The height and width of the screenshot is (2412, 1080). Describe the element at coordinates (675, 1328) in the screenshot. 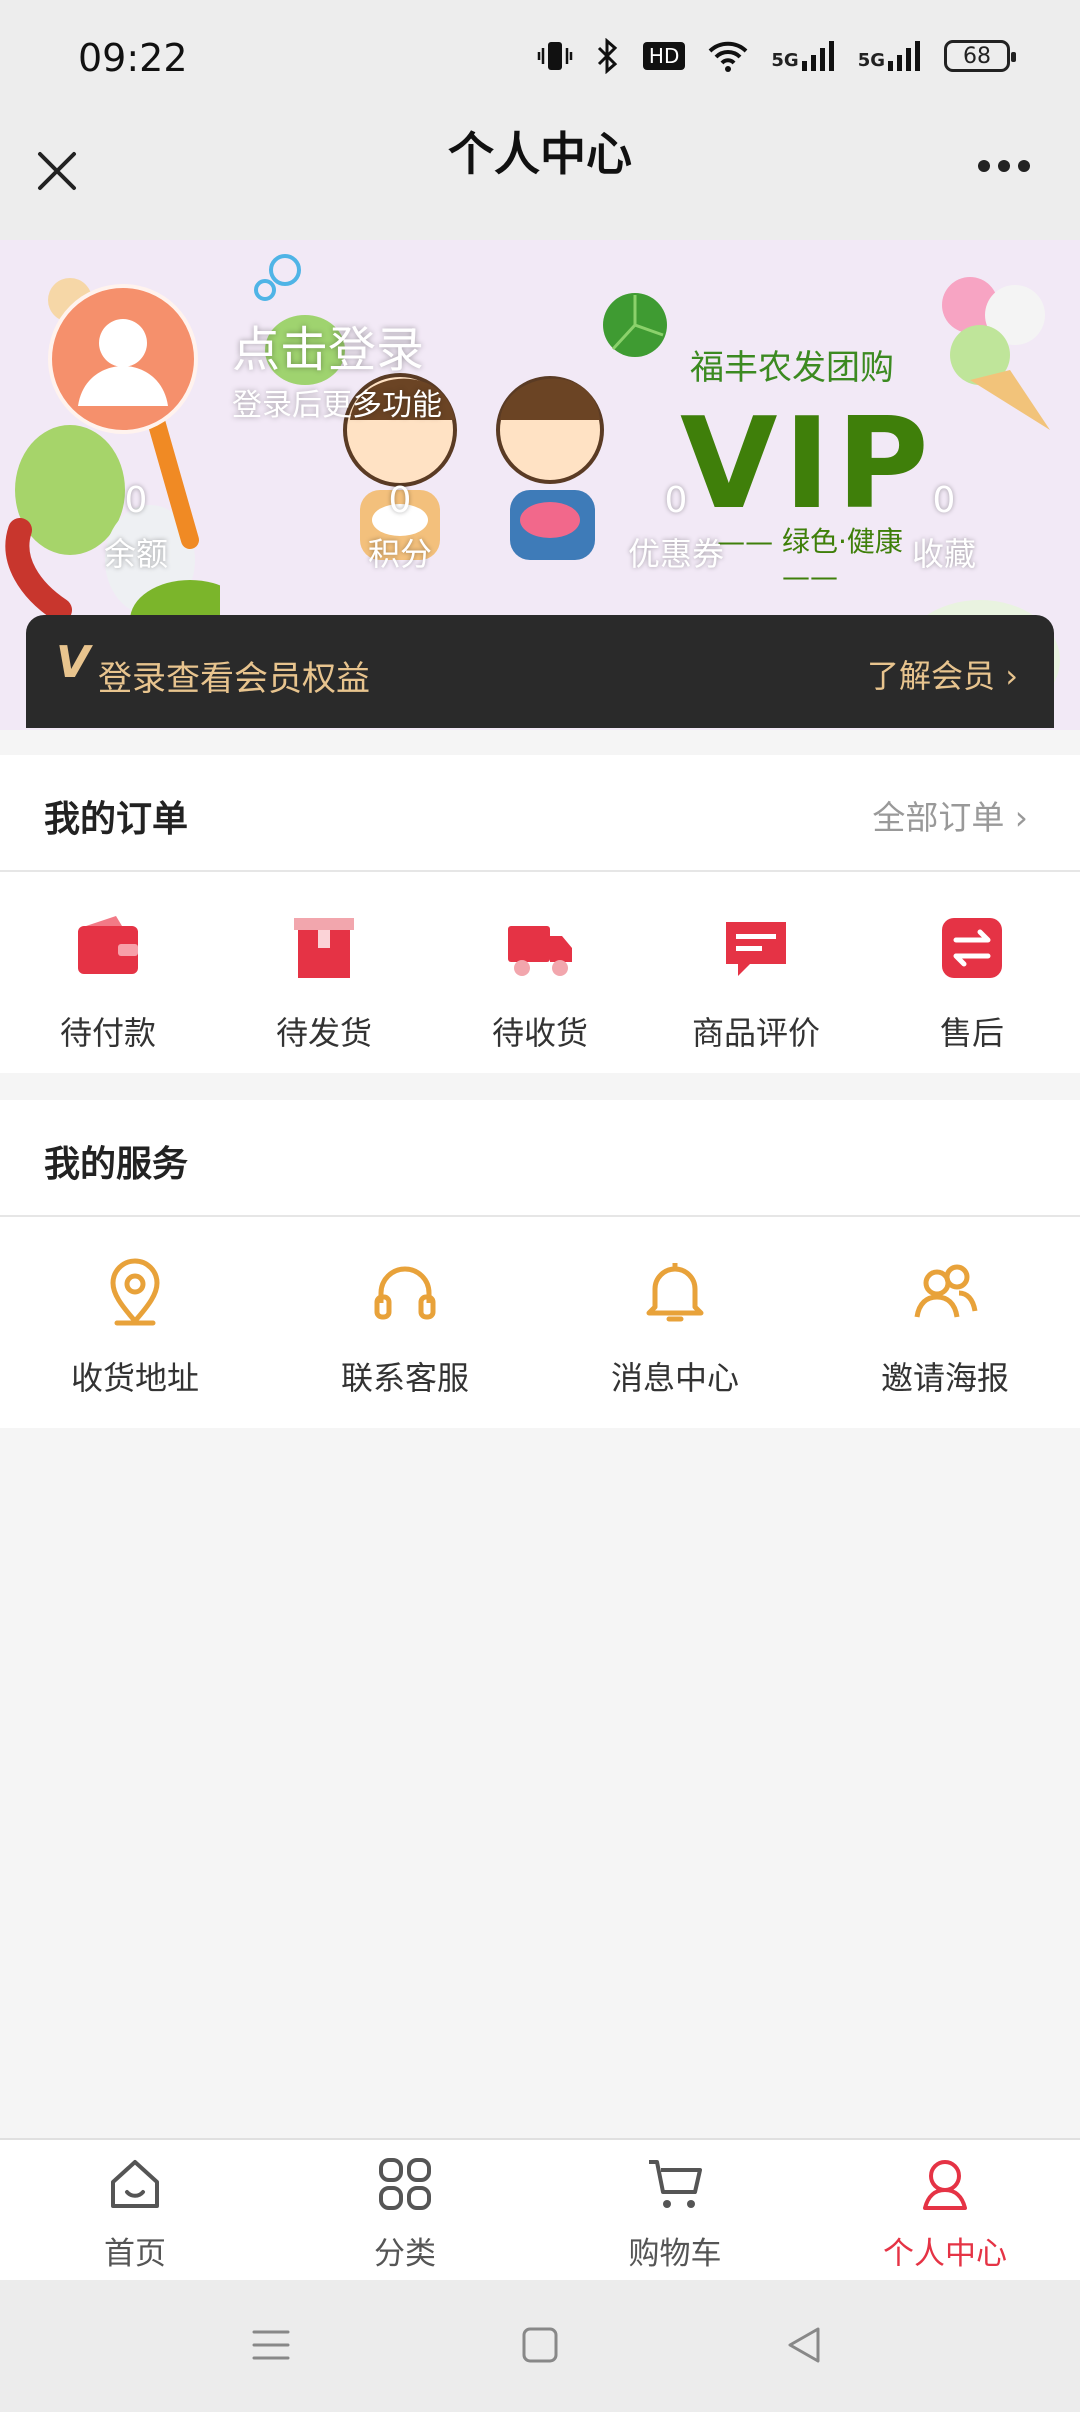

I see `service-messages: 消息中心` at that location.